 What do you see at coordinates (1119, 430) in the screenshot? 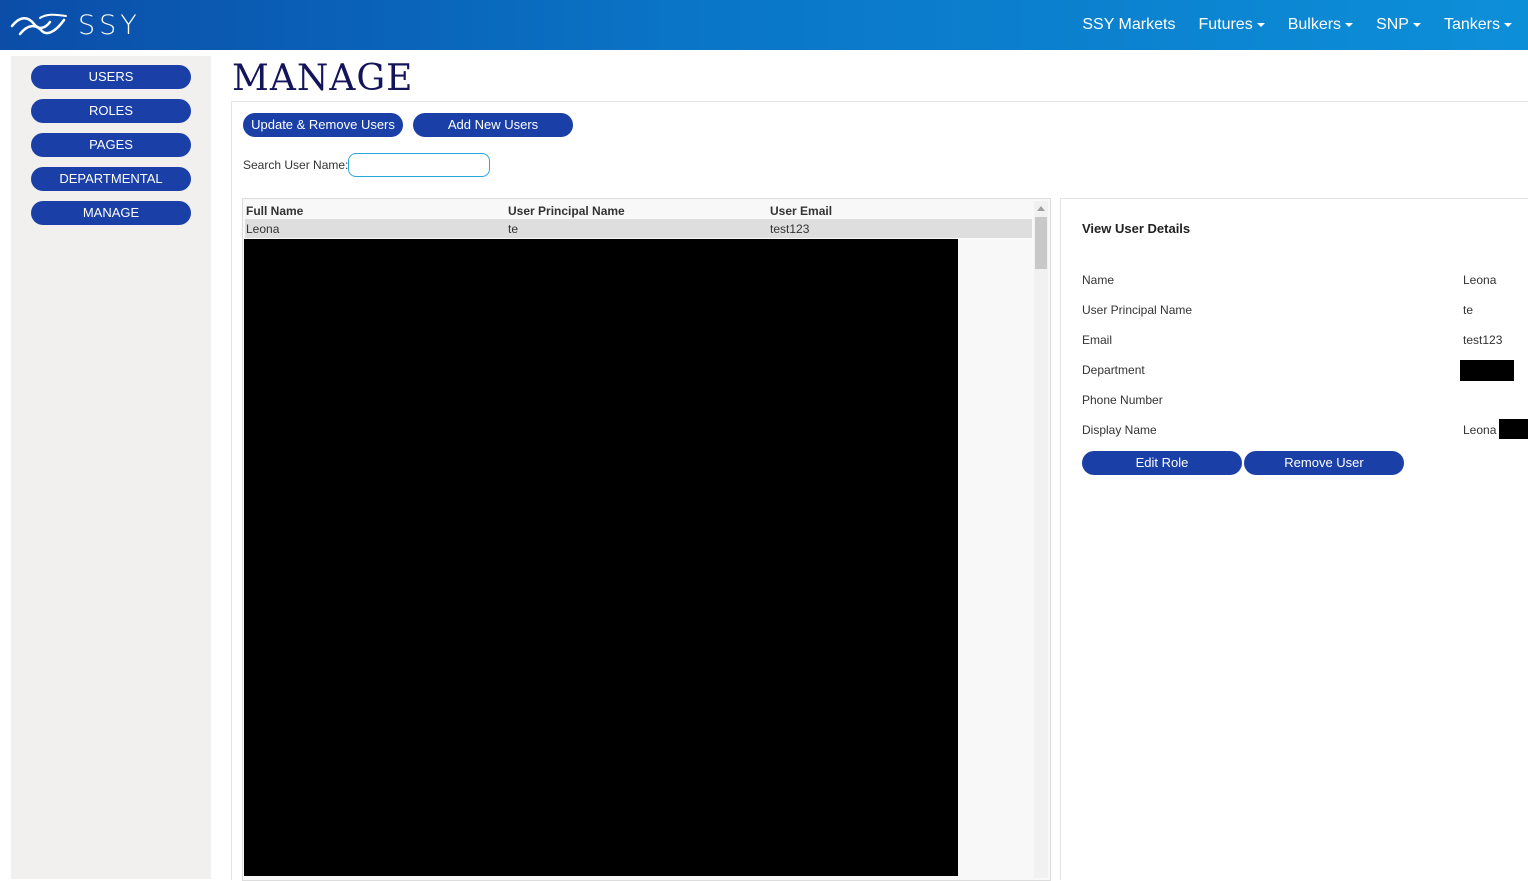
I see `label-display-name: Display Name` at bounding box center [1119, 430].